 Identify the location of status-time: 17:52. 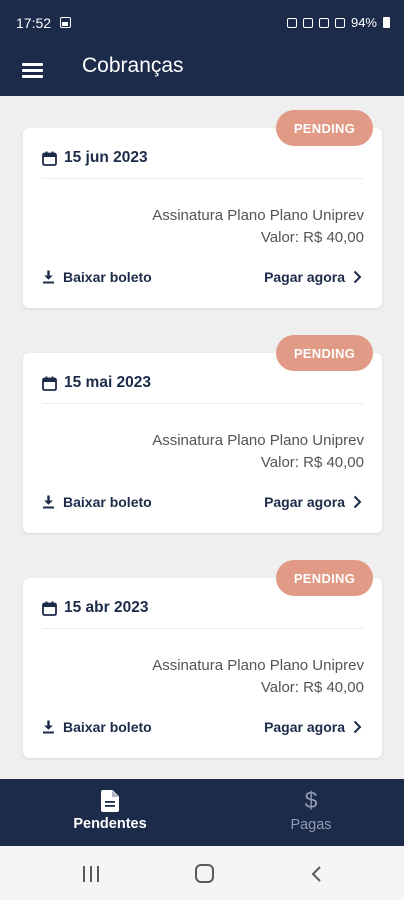
(34, 23).